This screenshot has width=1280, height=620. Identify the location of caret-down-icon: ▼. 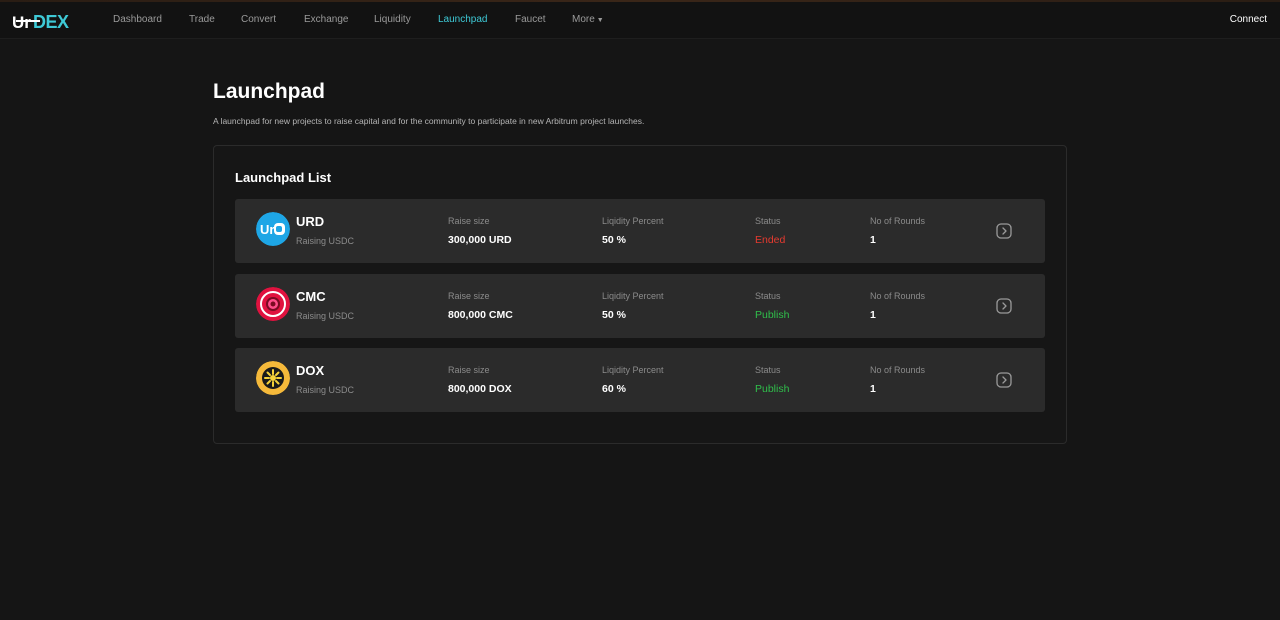
(600, 20).